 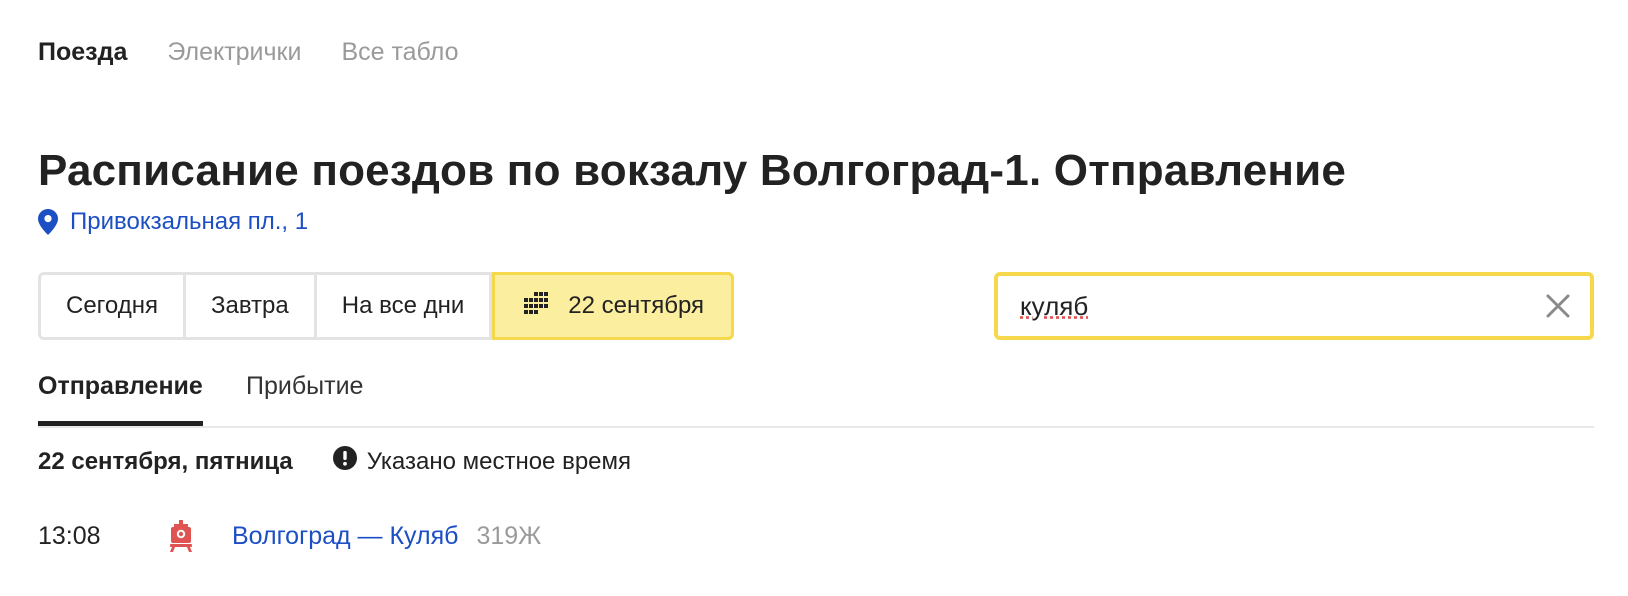 What do you see at coordinates (234, 52) in the screenshot?
I see `nav-suburban: Электрички` at bounding box center [234, 52].